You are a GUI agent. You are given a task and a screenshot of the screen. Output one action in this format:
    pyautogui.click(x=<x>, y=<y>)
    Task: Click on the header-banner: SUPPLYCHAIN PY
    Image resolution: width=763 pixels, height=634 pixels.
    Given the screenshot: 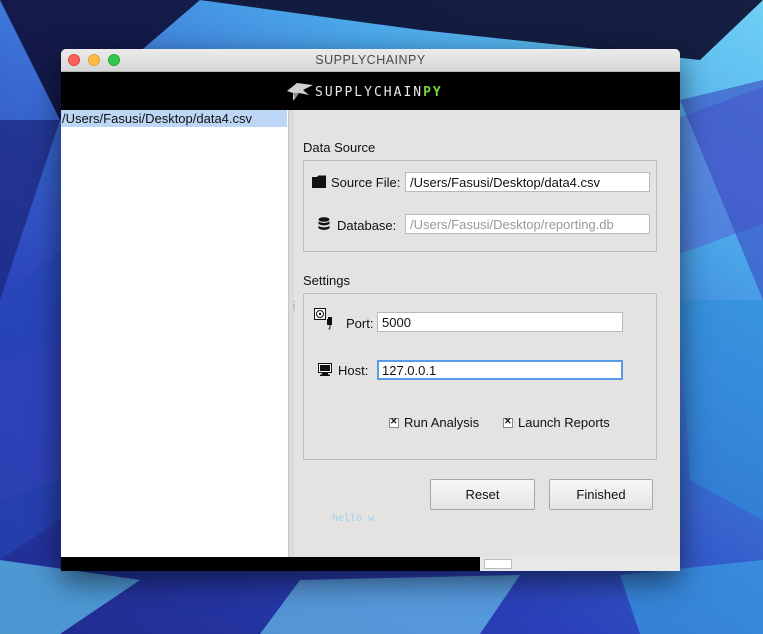 What is the action you would take?
    pyautogui.click(x=370, y=91)
    